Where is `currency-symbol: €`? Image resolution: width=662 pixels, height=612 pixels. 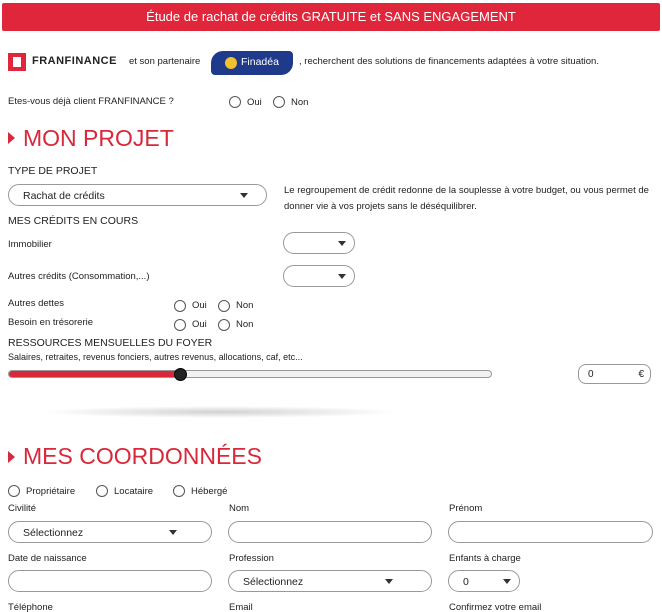
currency-symbol: € is located at coordinates (641, 374).